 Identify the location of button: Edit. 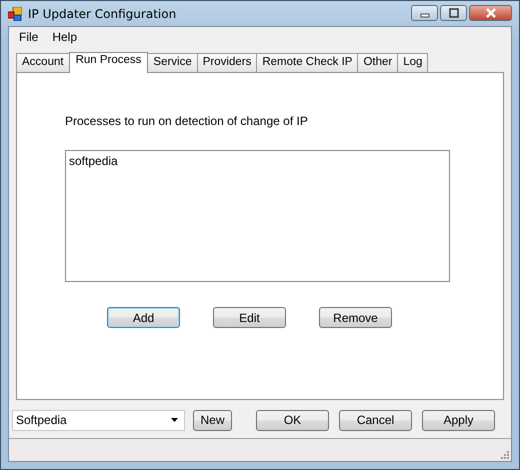
(249, 317).